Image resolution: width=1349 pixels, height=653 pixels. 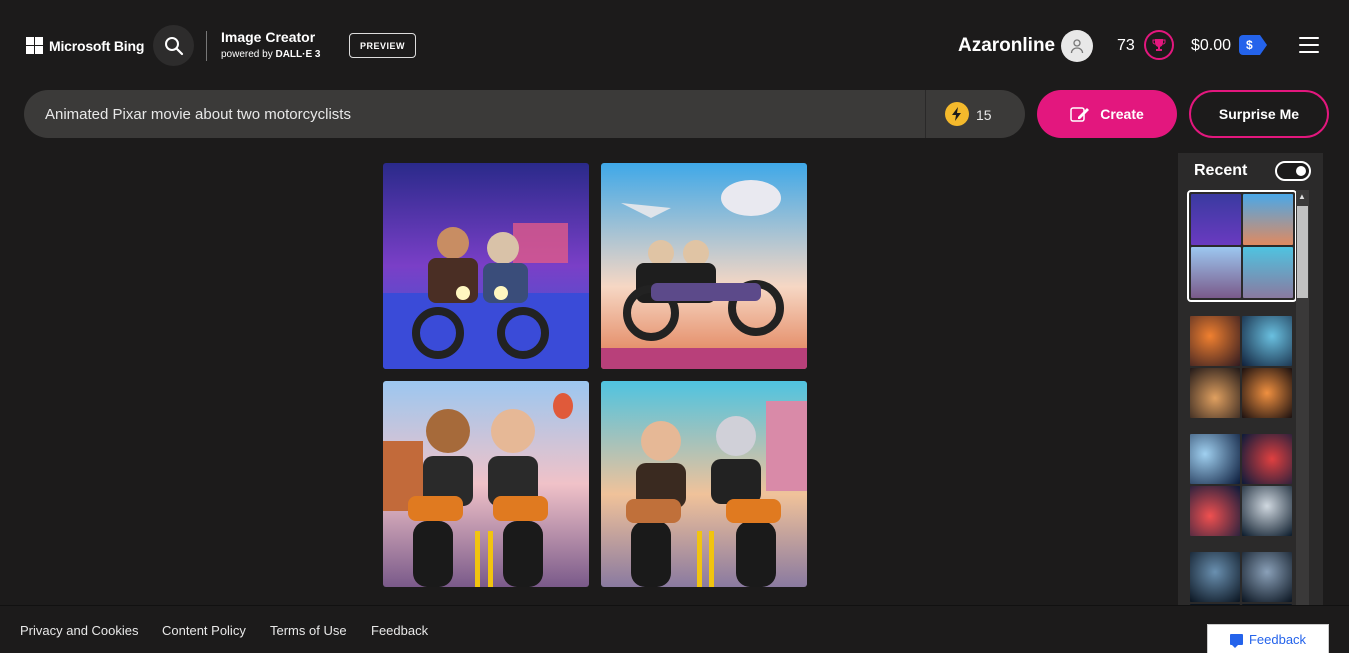 What do you see at coordinates (97, 45) in the screenshot?
I see `logo-text: Microsoft Bing` at bounding box center [97, 45].